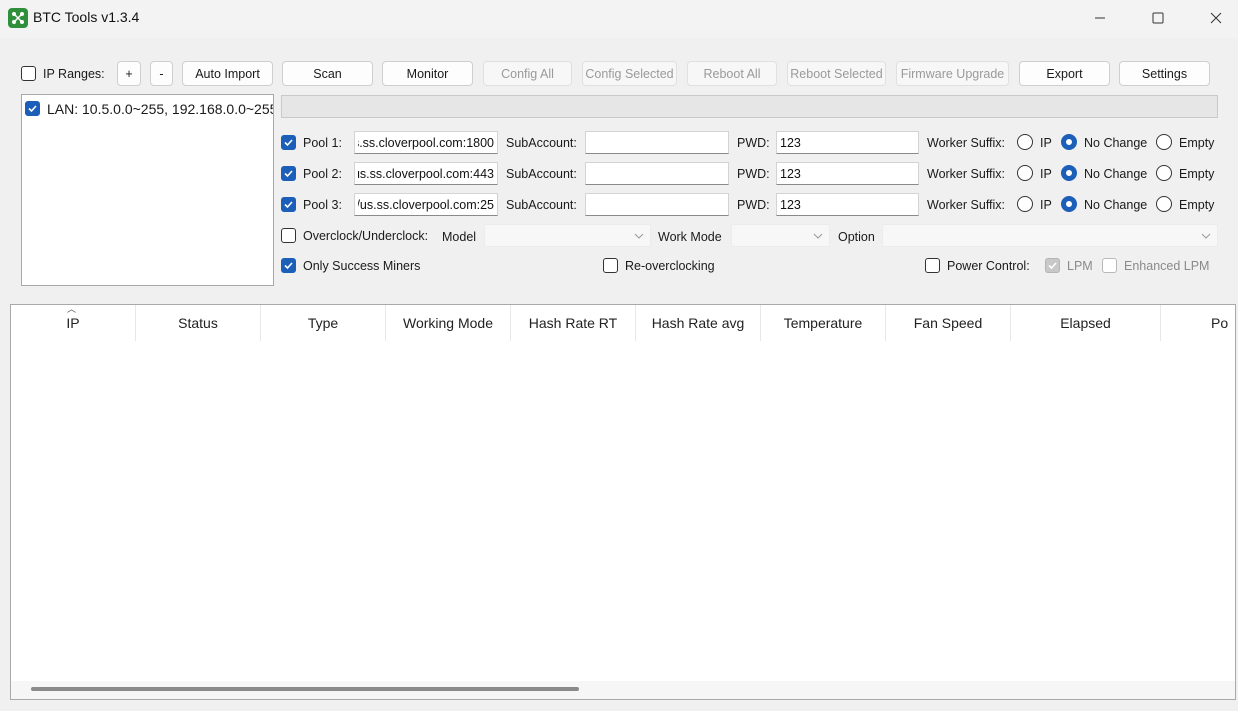 The width and height of the screenshot is (1238, 711). What do you see at coordinates (988, 266) in the screenshot?
I see `power-control-label: Power Control:` at bounding box center [988, 266].